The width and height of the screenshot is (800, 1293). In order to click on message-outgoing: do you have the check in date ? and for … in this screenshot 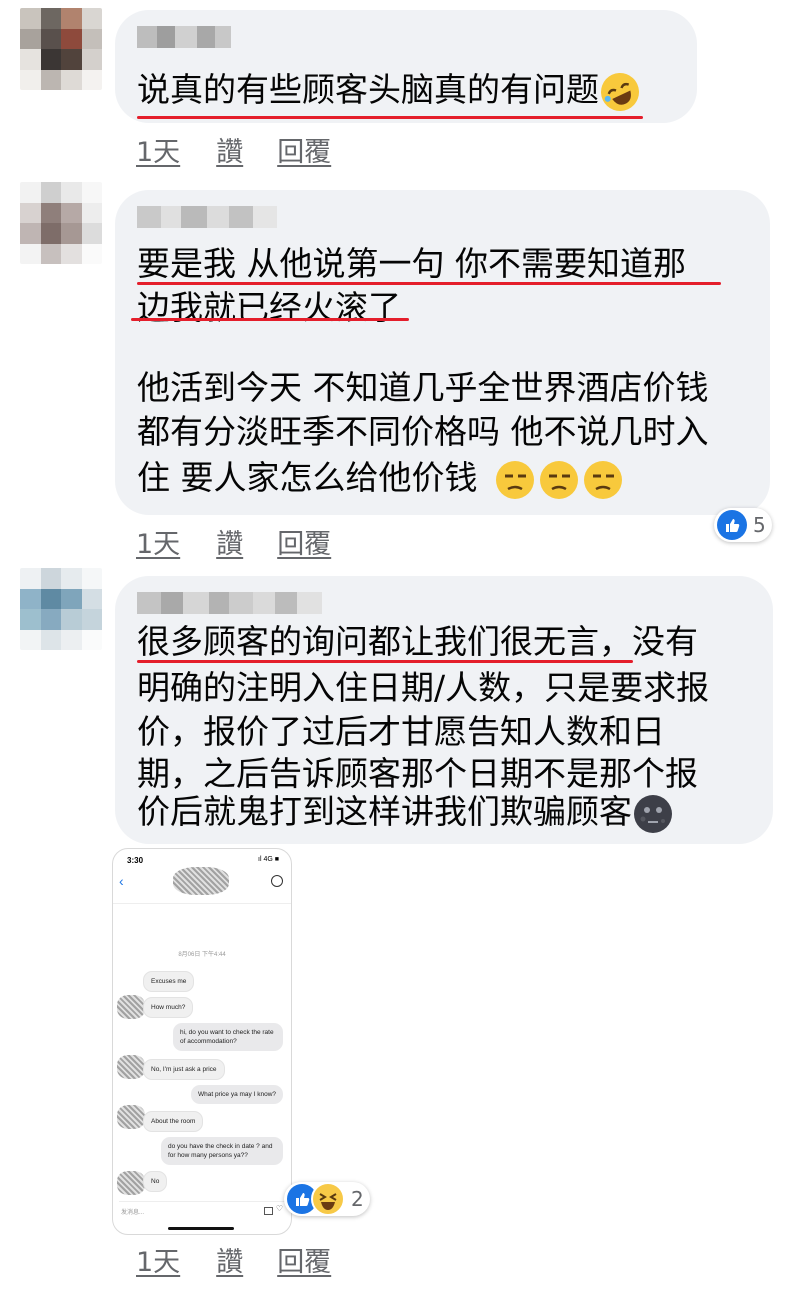, I will do `click(222, 1151)`.